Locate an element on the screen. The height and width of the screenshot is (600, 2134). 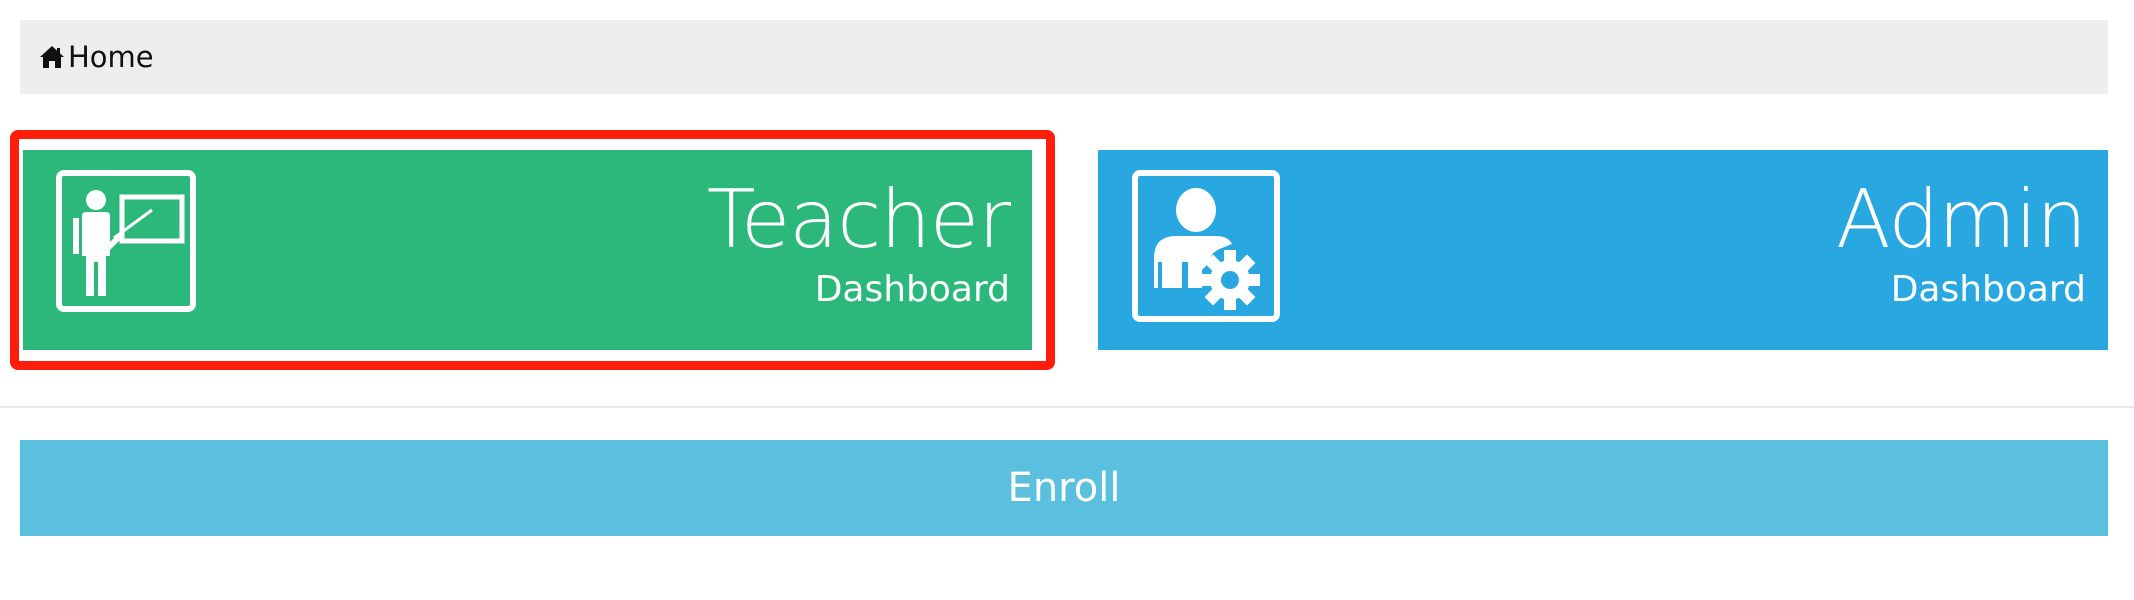
teacher-card-title: Teacher is located at coordinates (858, 219).